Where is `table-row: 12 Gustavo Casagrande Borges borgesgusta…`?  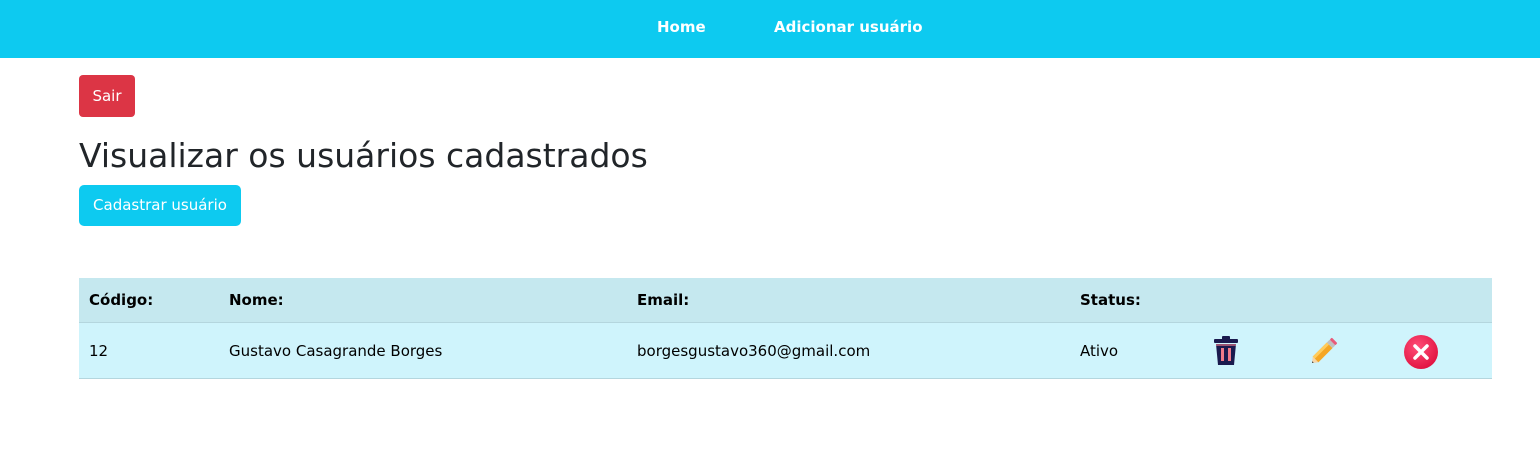 table-row: 12 Gustavo Casagrande Borges borgesgusta… is located at coordinates (785, 351).